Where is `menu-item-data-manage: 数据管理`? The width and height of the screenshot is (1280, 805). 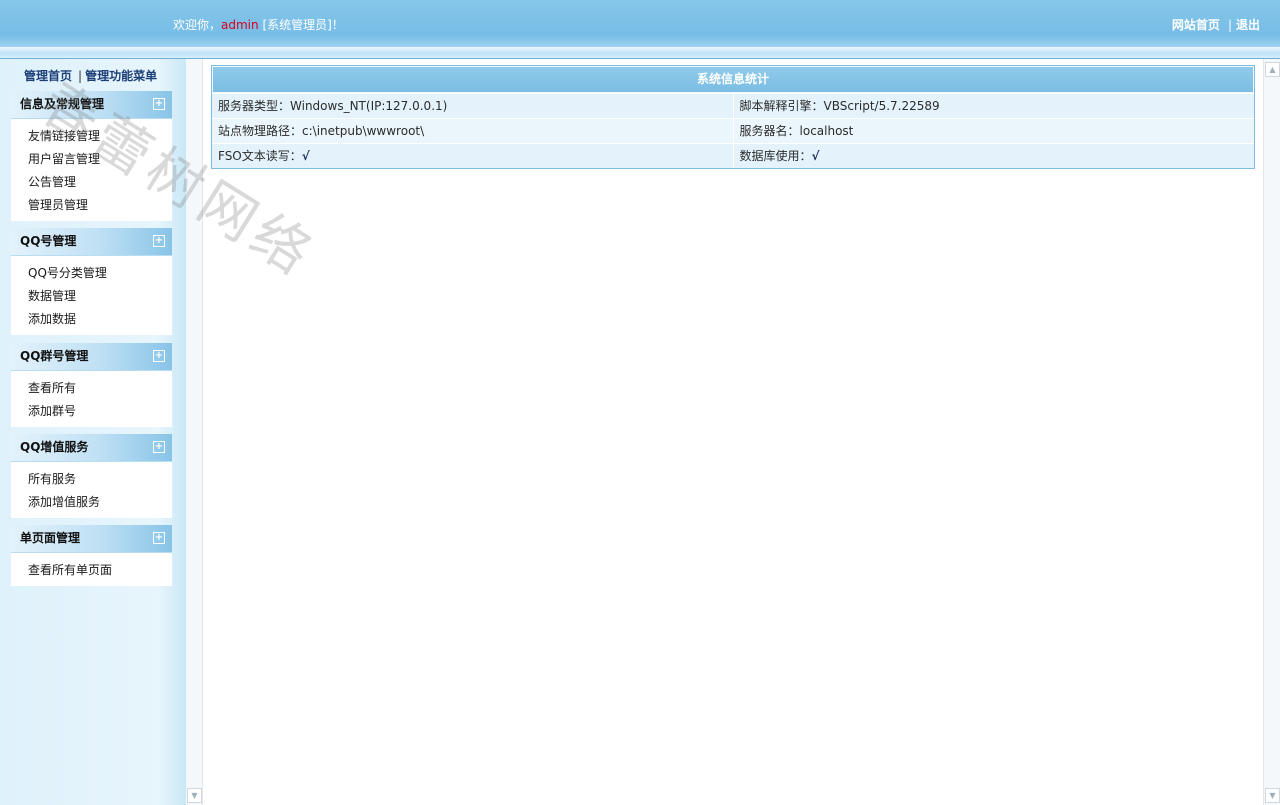
menu-item-data-manage: 数据管理 is located at coordinates (100, 296).